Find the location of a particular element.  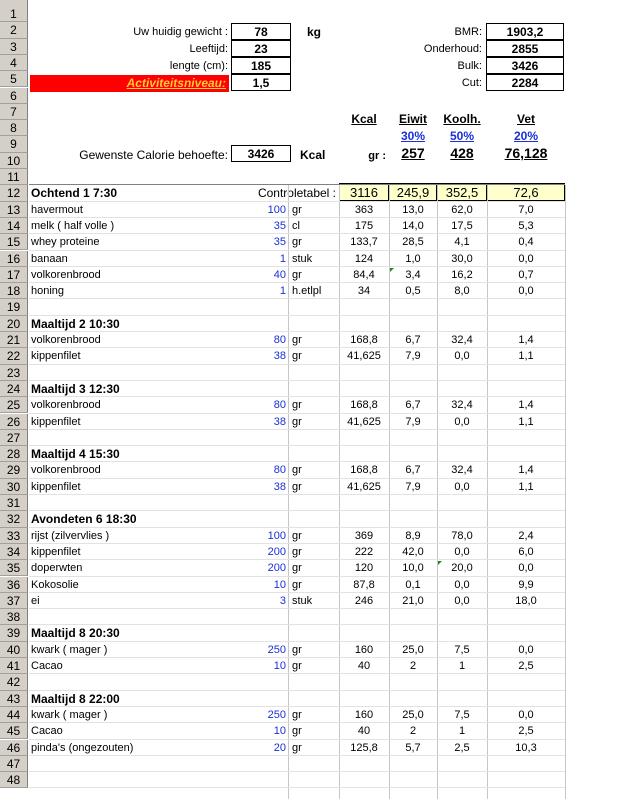

row-header: 33 is located at coordinates (14, 535).